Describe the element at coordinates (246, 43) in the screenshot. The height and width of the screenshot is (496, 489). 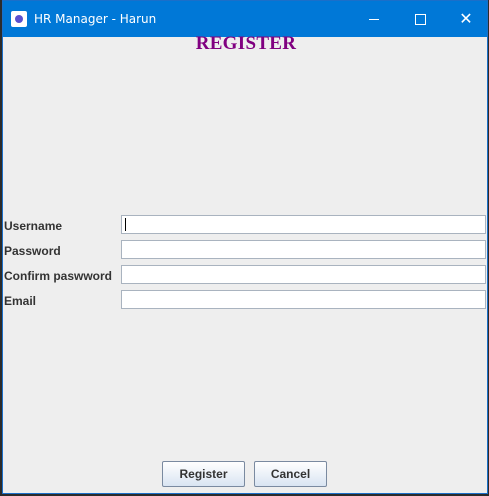
I see `page-title: REGISTER` at that location.